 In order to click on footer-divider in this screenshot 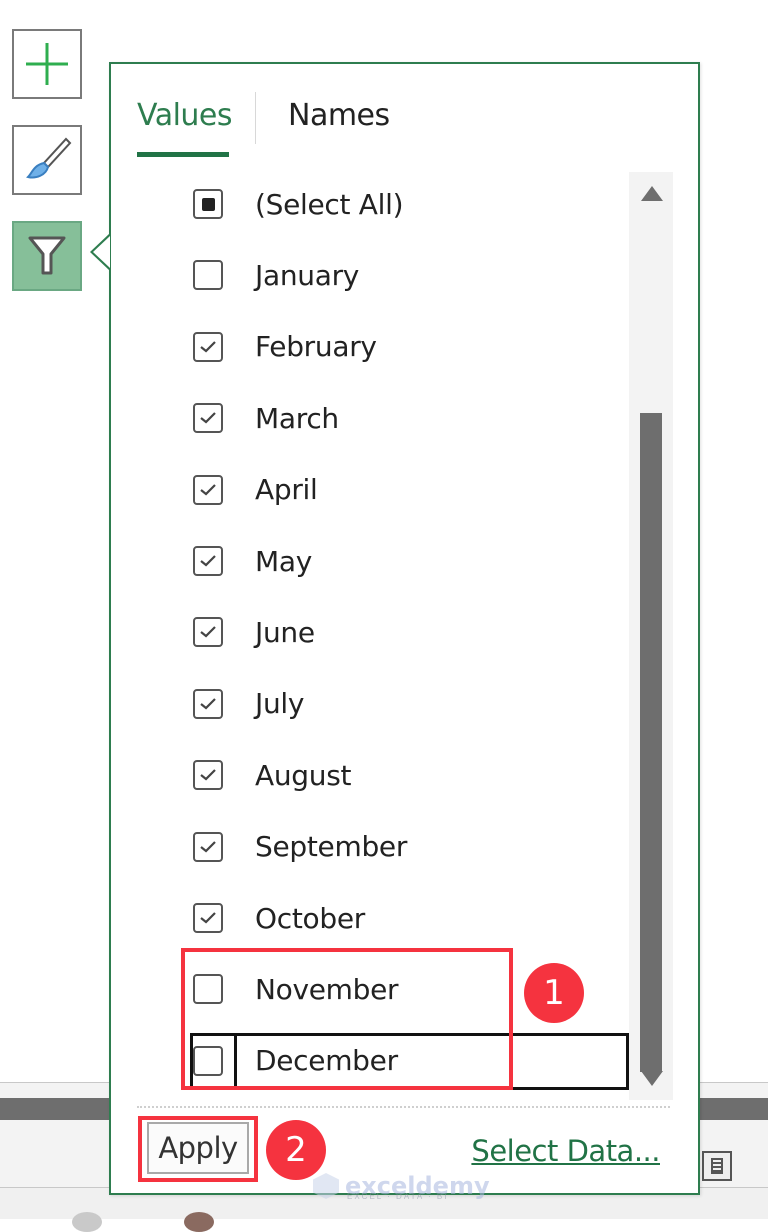, I will do `click(403, 1107)`.